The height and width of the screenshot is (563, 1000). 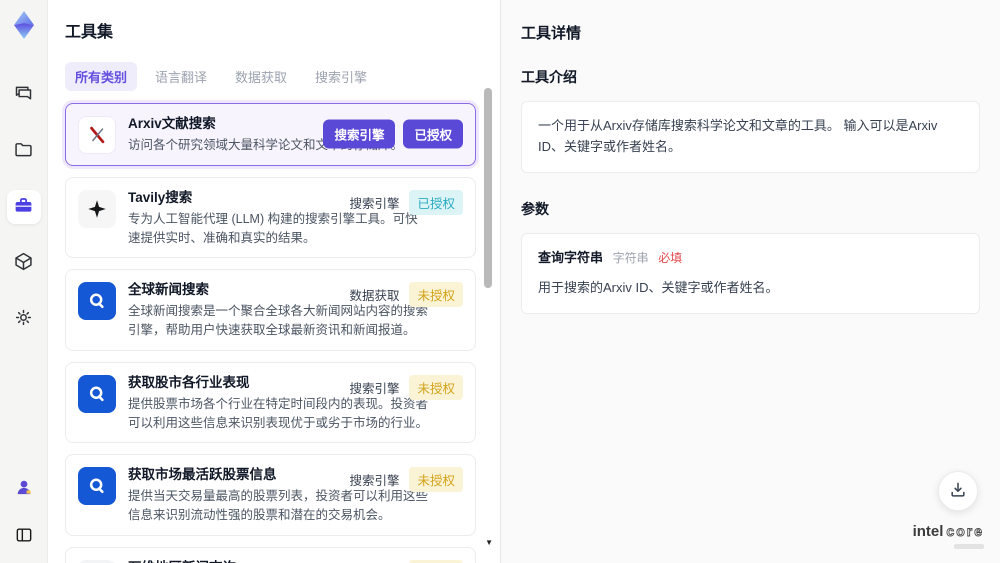 I want to click on user-avatar-icon, so click(x=24, y=488).